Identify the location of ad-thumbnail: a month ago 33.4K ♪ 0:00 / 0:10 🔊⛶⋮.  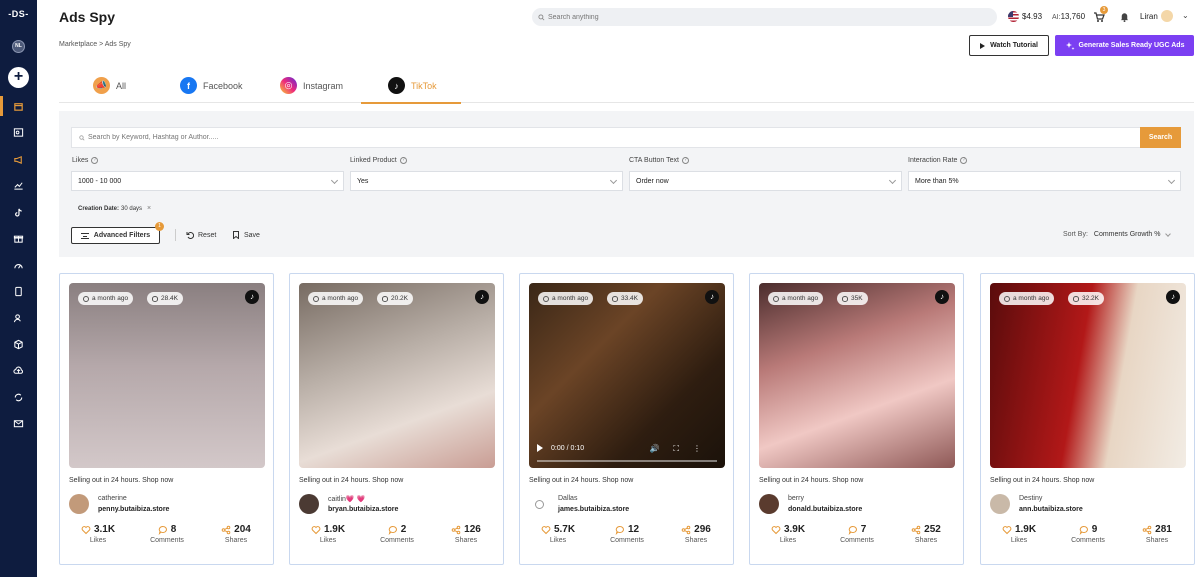
(627, 375).